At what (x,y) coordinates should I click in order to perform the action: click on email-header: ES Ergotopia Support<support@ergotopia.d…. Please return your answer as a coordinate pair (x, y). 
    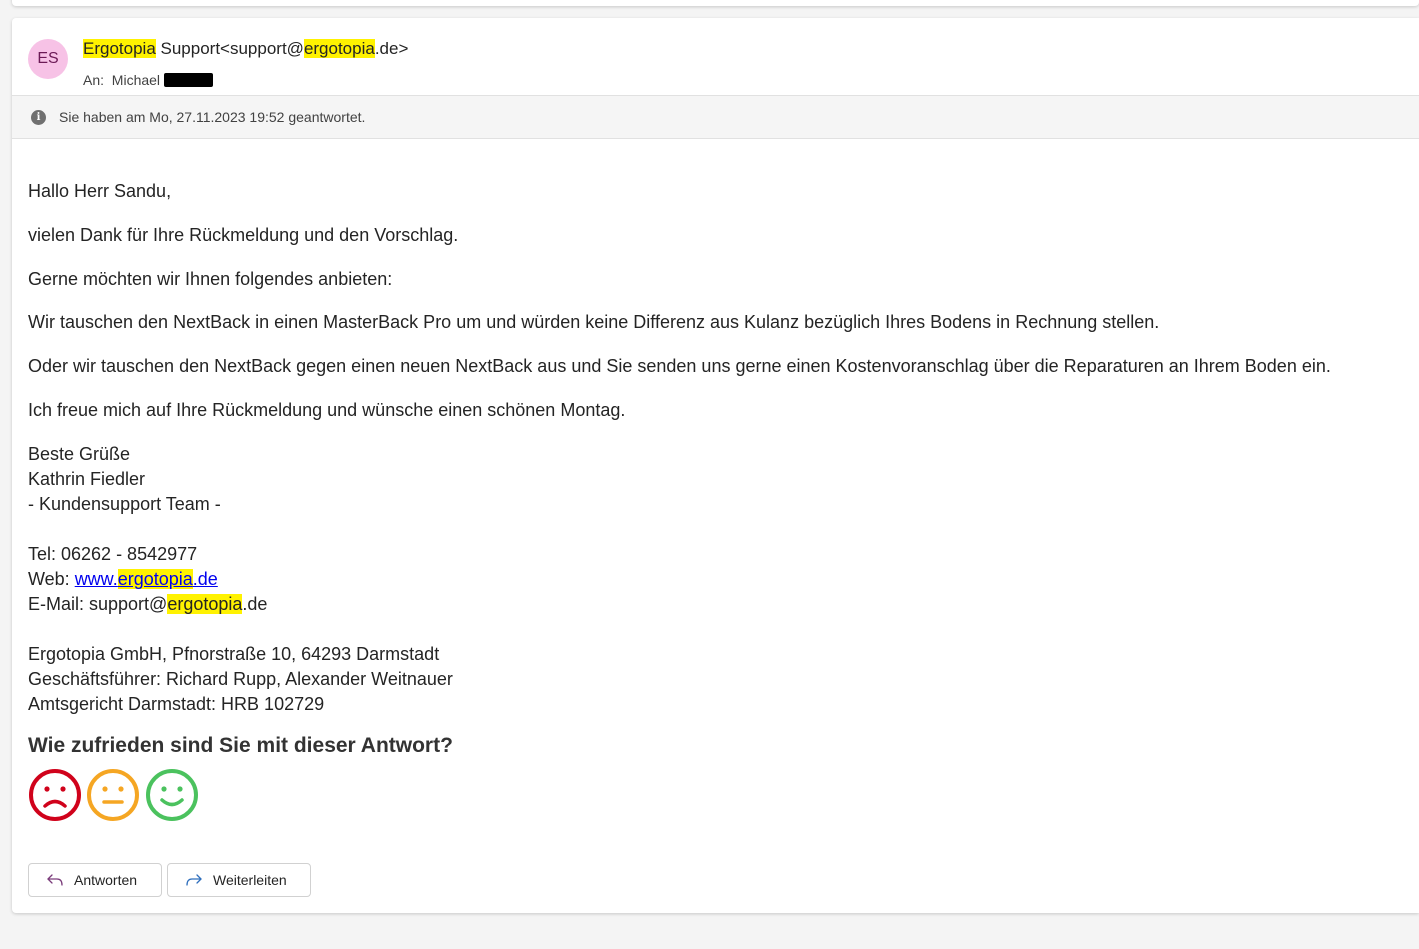
    Looking at the image, I should click on (715, 56).